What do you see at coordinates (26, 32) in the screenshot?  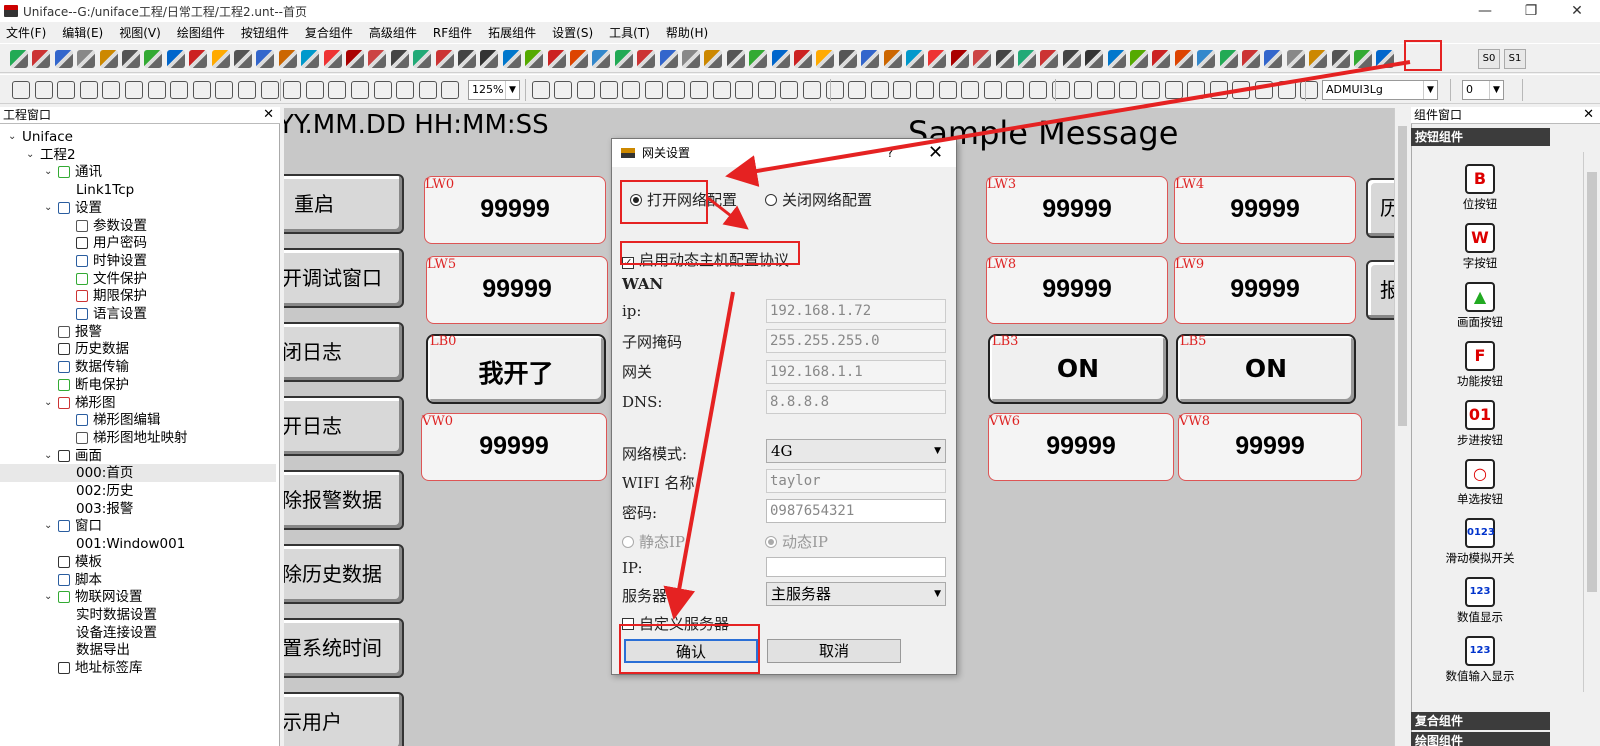 I see `menu-file: 文件(F)` at bounding box center [26, 32].